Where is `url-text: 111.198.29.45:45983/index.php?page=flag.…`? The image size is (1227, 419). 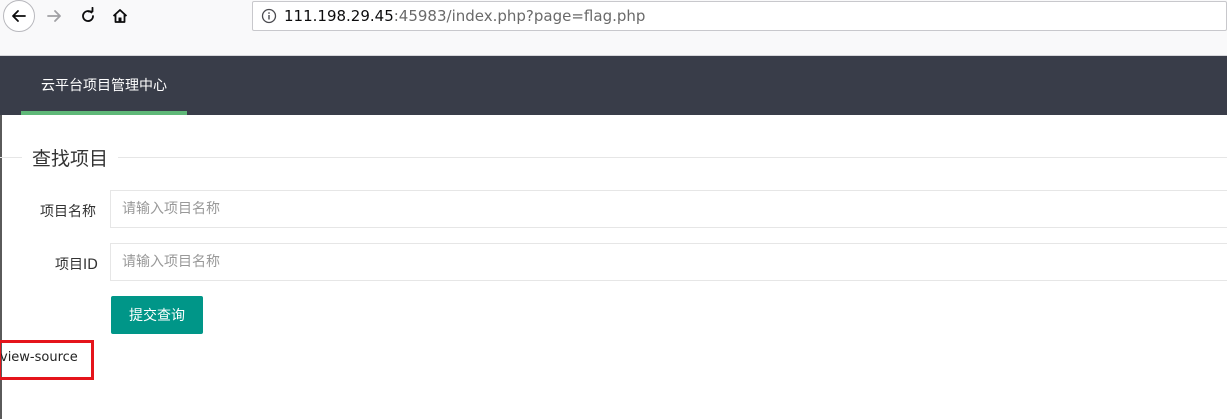 url-text: 111.198.29.45:45983/index.php?page=flag.… is located at coordinates (464, 16).